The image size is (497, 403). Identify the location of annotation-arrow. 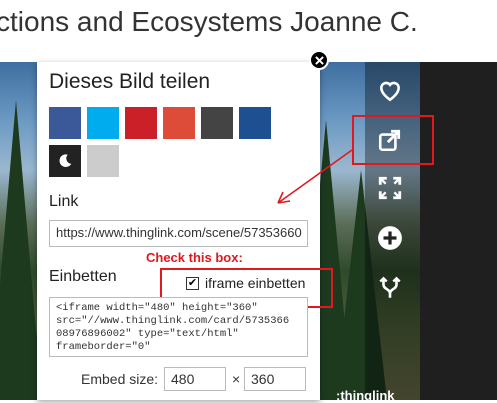
(315, 176).